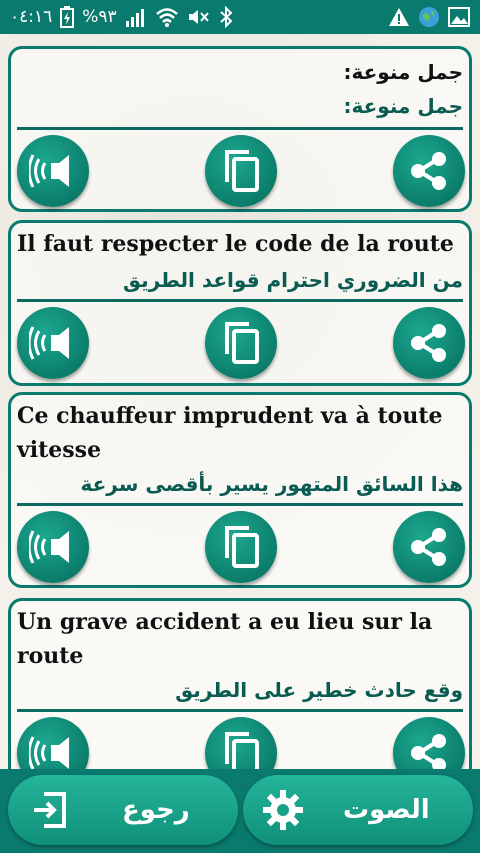  Describe the element at coordinates (271, 484) in the screenshot. I see `arabic-text: هذا السائق المتهور يسير بأقصى سرعة` at that location.